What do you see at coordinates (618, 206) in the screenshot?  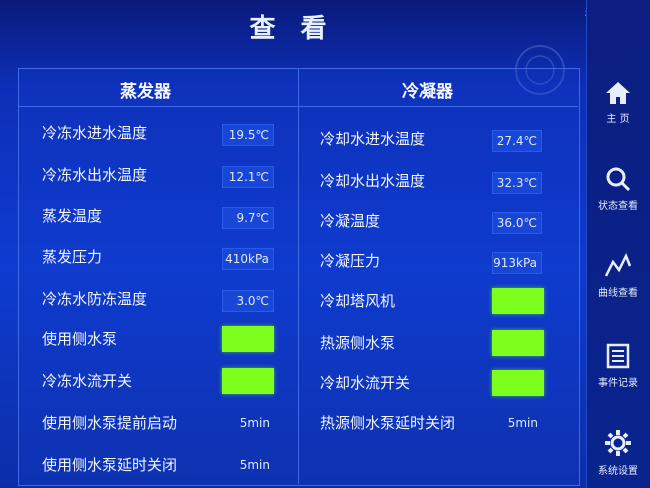 I see `nav-status-view-label: 状态查看` at bounding box center [618, 206].